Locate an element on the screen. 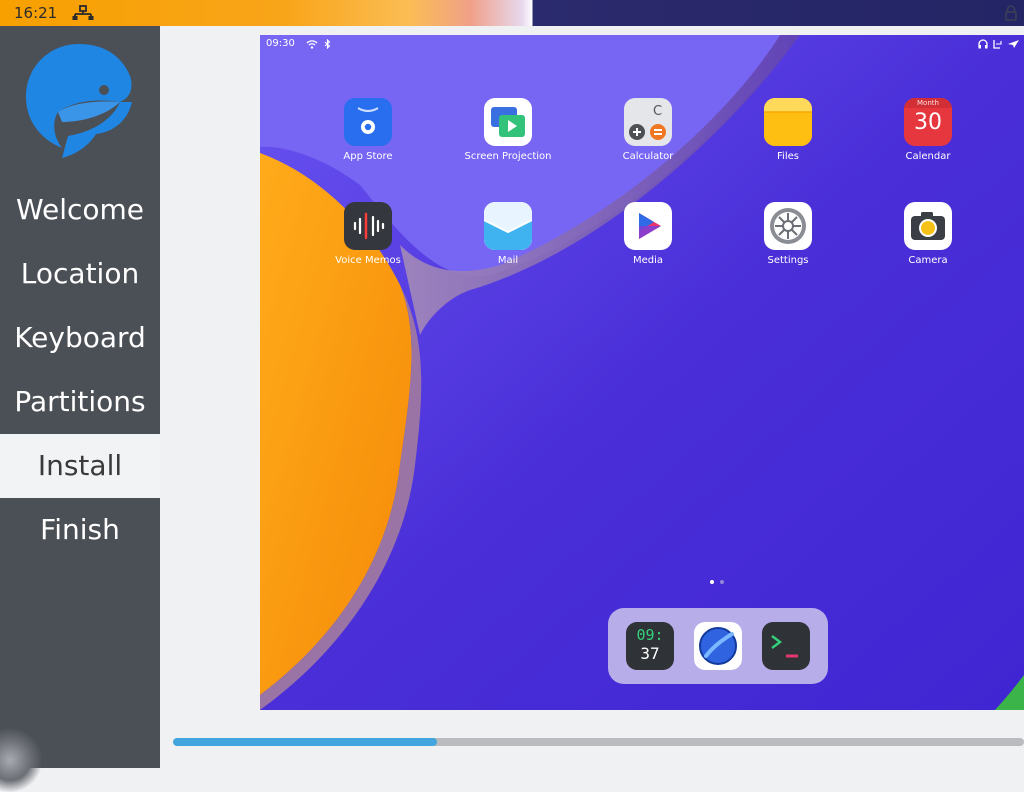 The width and height of the screenshot is (1024, 792). app-calculator: C Calculator is located at coordinates (648, 130).